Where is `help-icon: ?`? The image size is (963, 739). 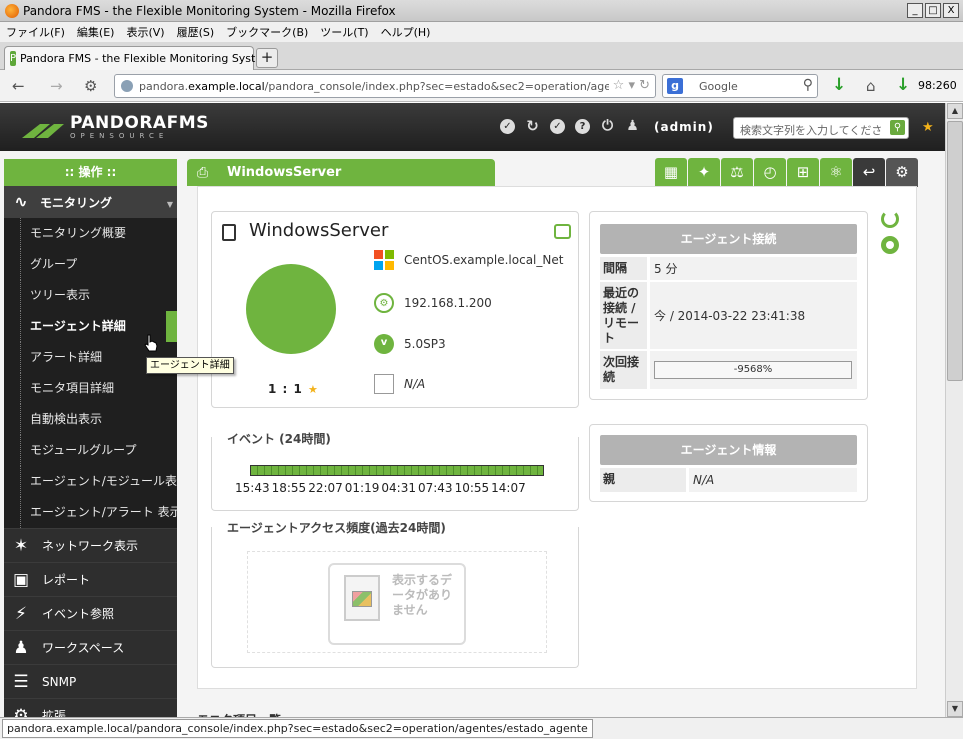 help-icon: ? is located at coordinates (582, 126).